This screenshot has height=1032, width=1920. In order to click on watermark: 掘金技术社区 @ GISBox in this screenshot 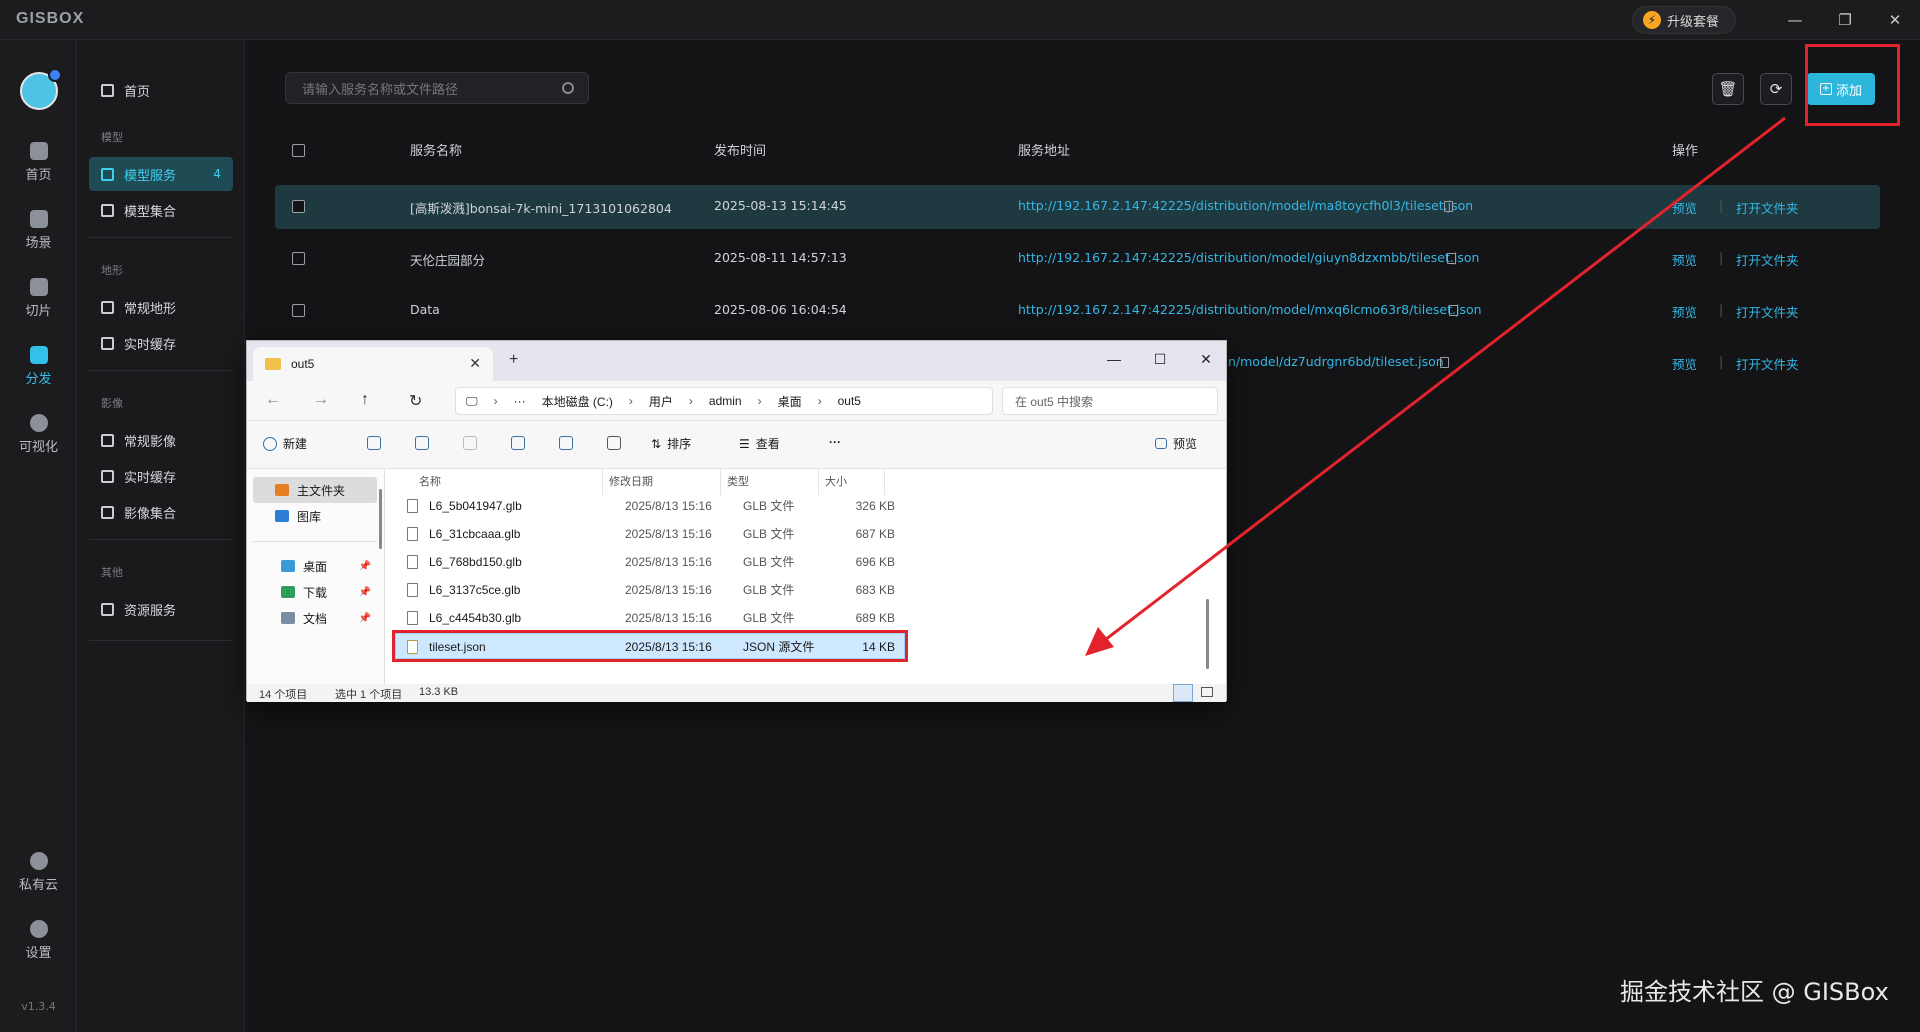, I will do `click(1754, 992)`.